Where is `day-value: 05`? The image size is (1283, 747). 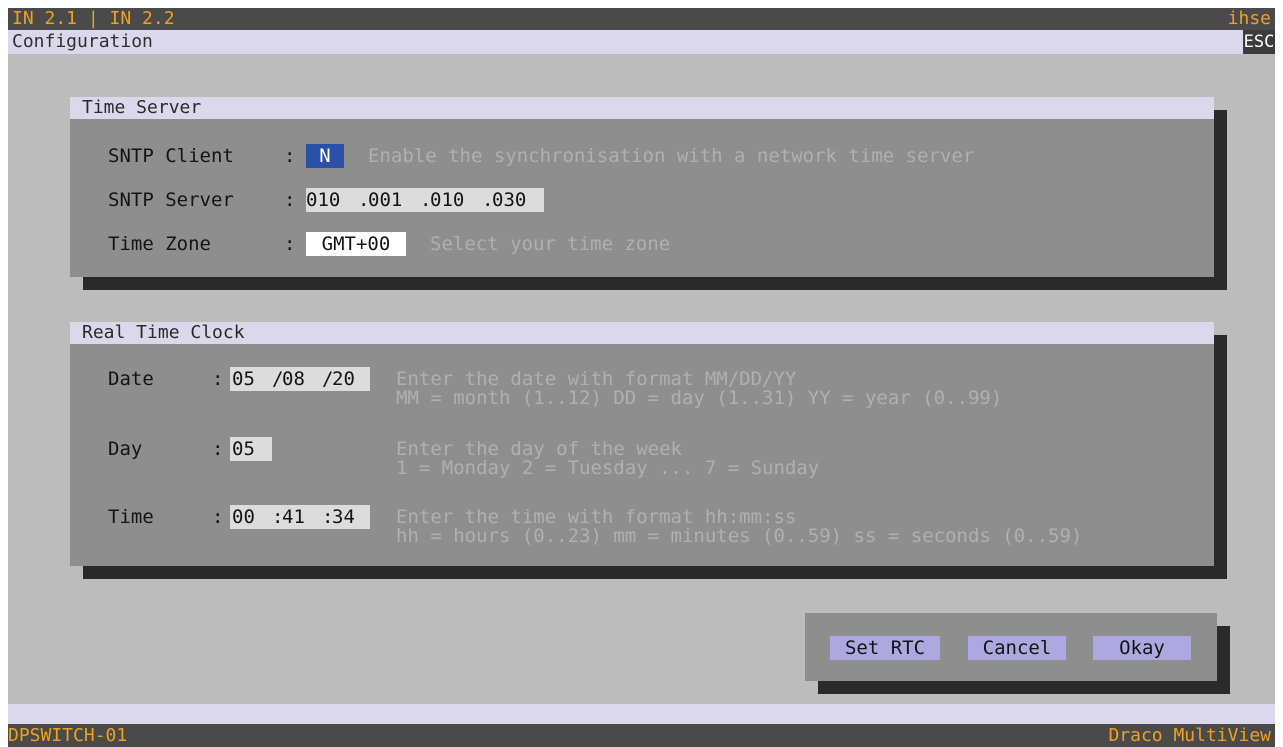 day-value: 05 is located at coordinates (243, 449).